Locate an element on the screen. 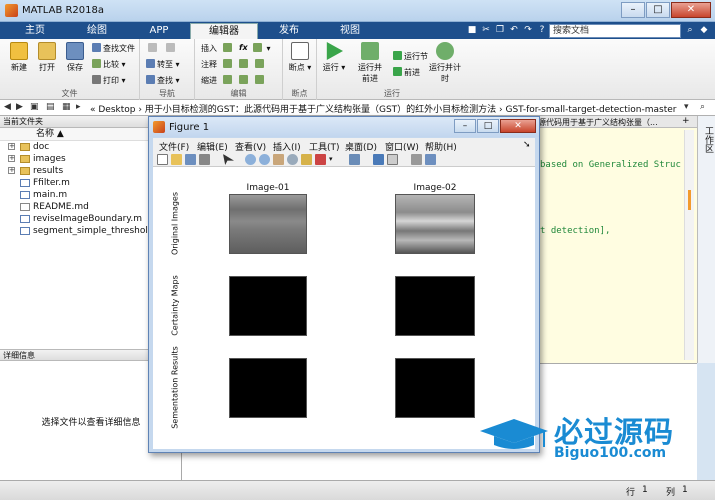  editor-add-tab-icon: + is located at coordinates (686, 121).